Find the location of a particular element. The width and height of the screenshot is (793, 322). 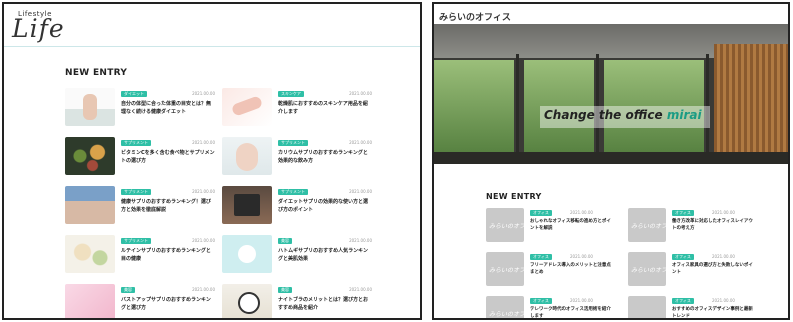

entry-title: テレワーク時代のオフィス活用術を紹介します is located at coordinates (572, 312).